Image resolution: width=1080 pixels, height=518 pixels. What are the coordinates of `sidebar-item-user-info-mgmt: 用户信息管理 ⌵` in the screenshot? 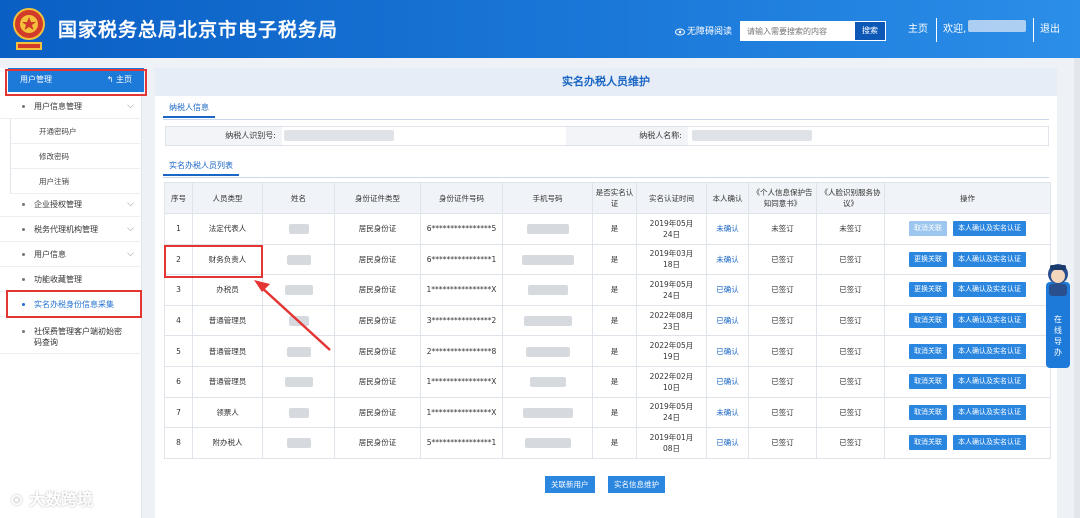 It's located at (71, 106).